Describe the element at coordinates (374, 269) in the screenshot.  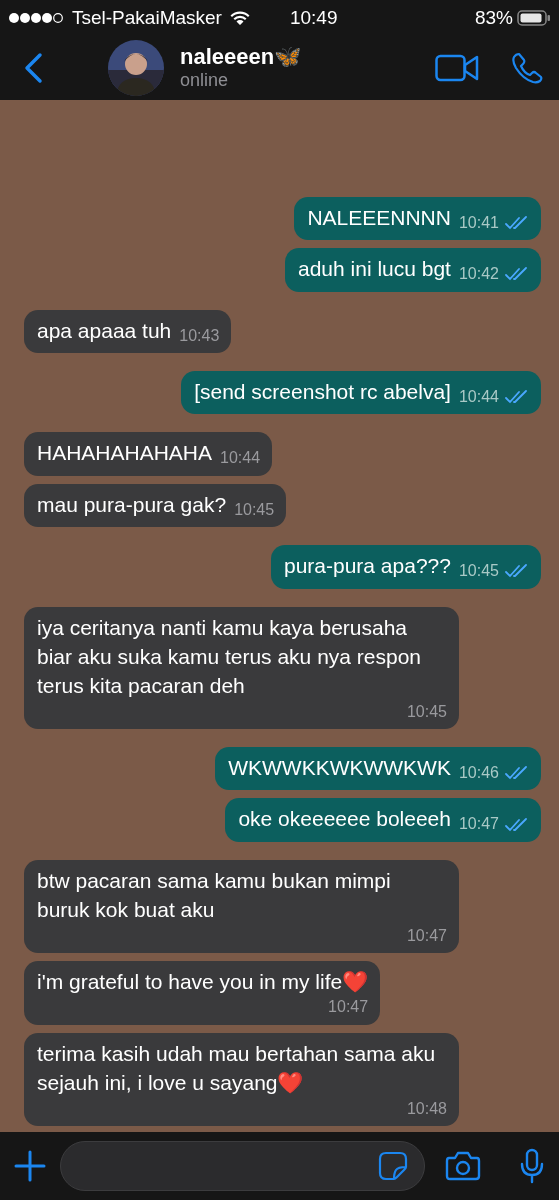
I see `message-text: aduh ini lucu bgt` at that location.